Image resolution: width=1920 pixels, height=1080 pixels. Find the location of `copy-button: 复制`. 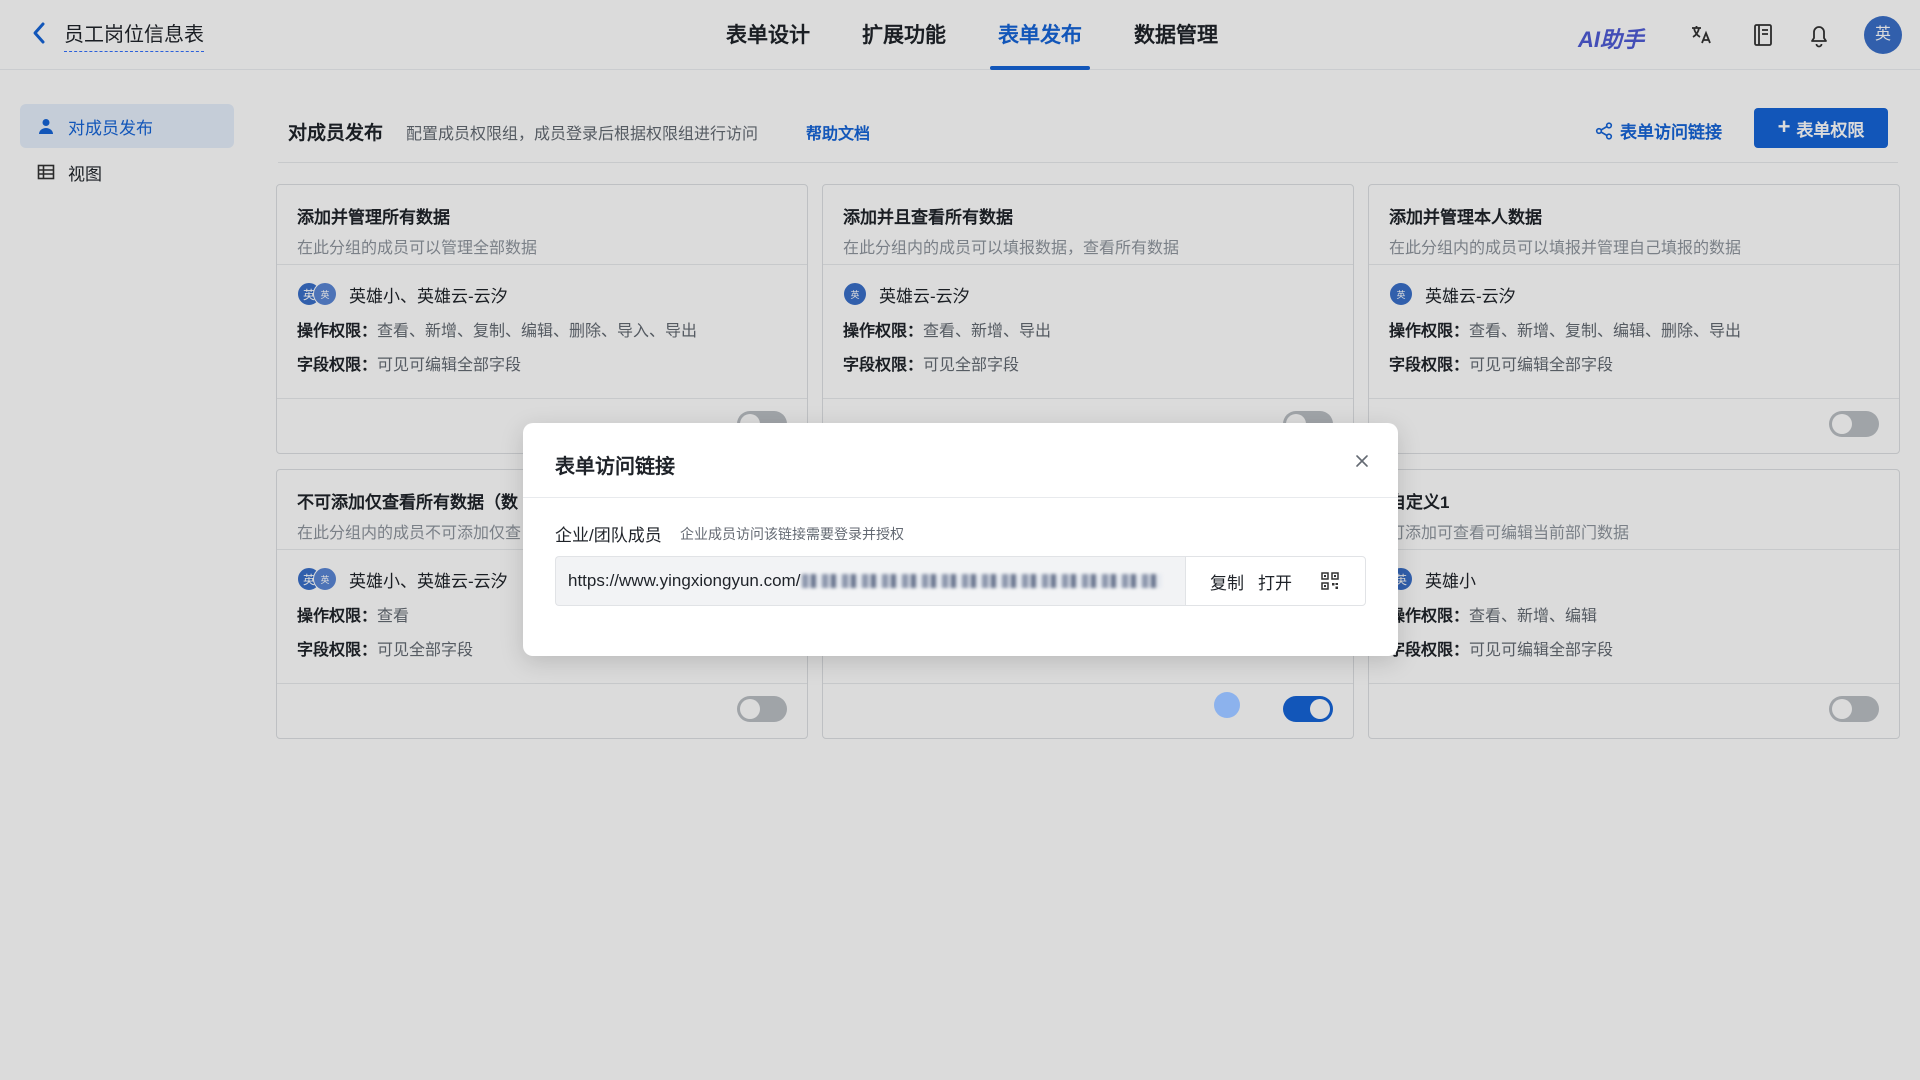

copy-button: 复制 is located at coordinates (1227, 581).